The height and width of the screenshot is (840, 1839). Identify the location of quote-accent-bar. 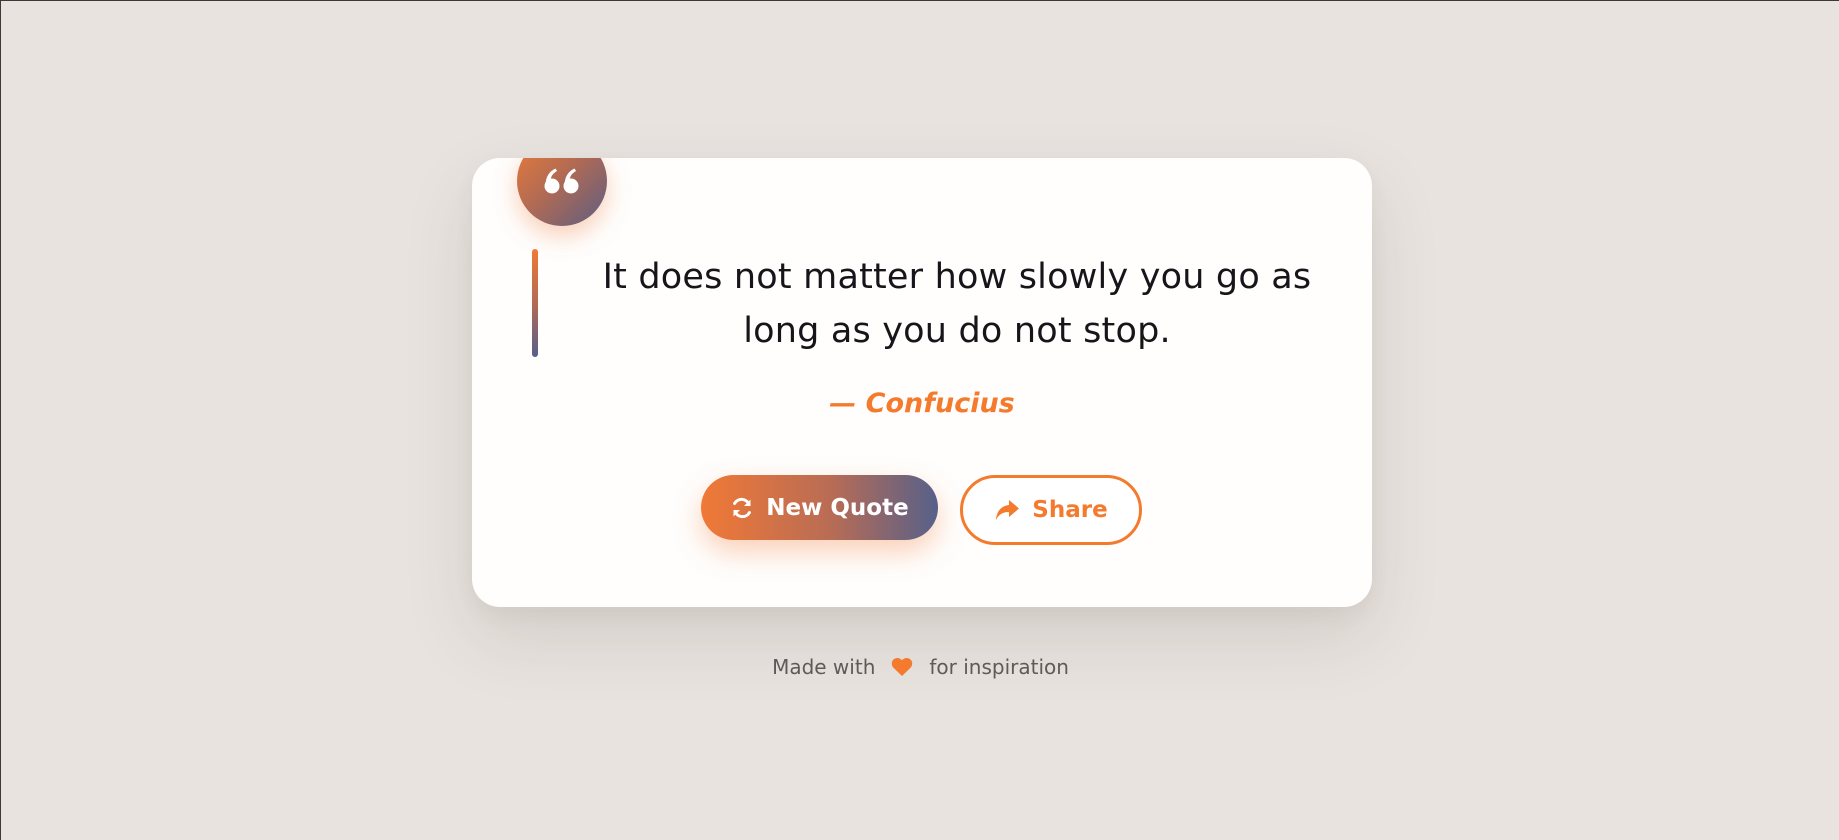
(535, 303).